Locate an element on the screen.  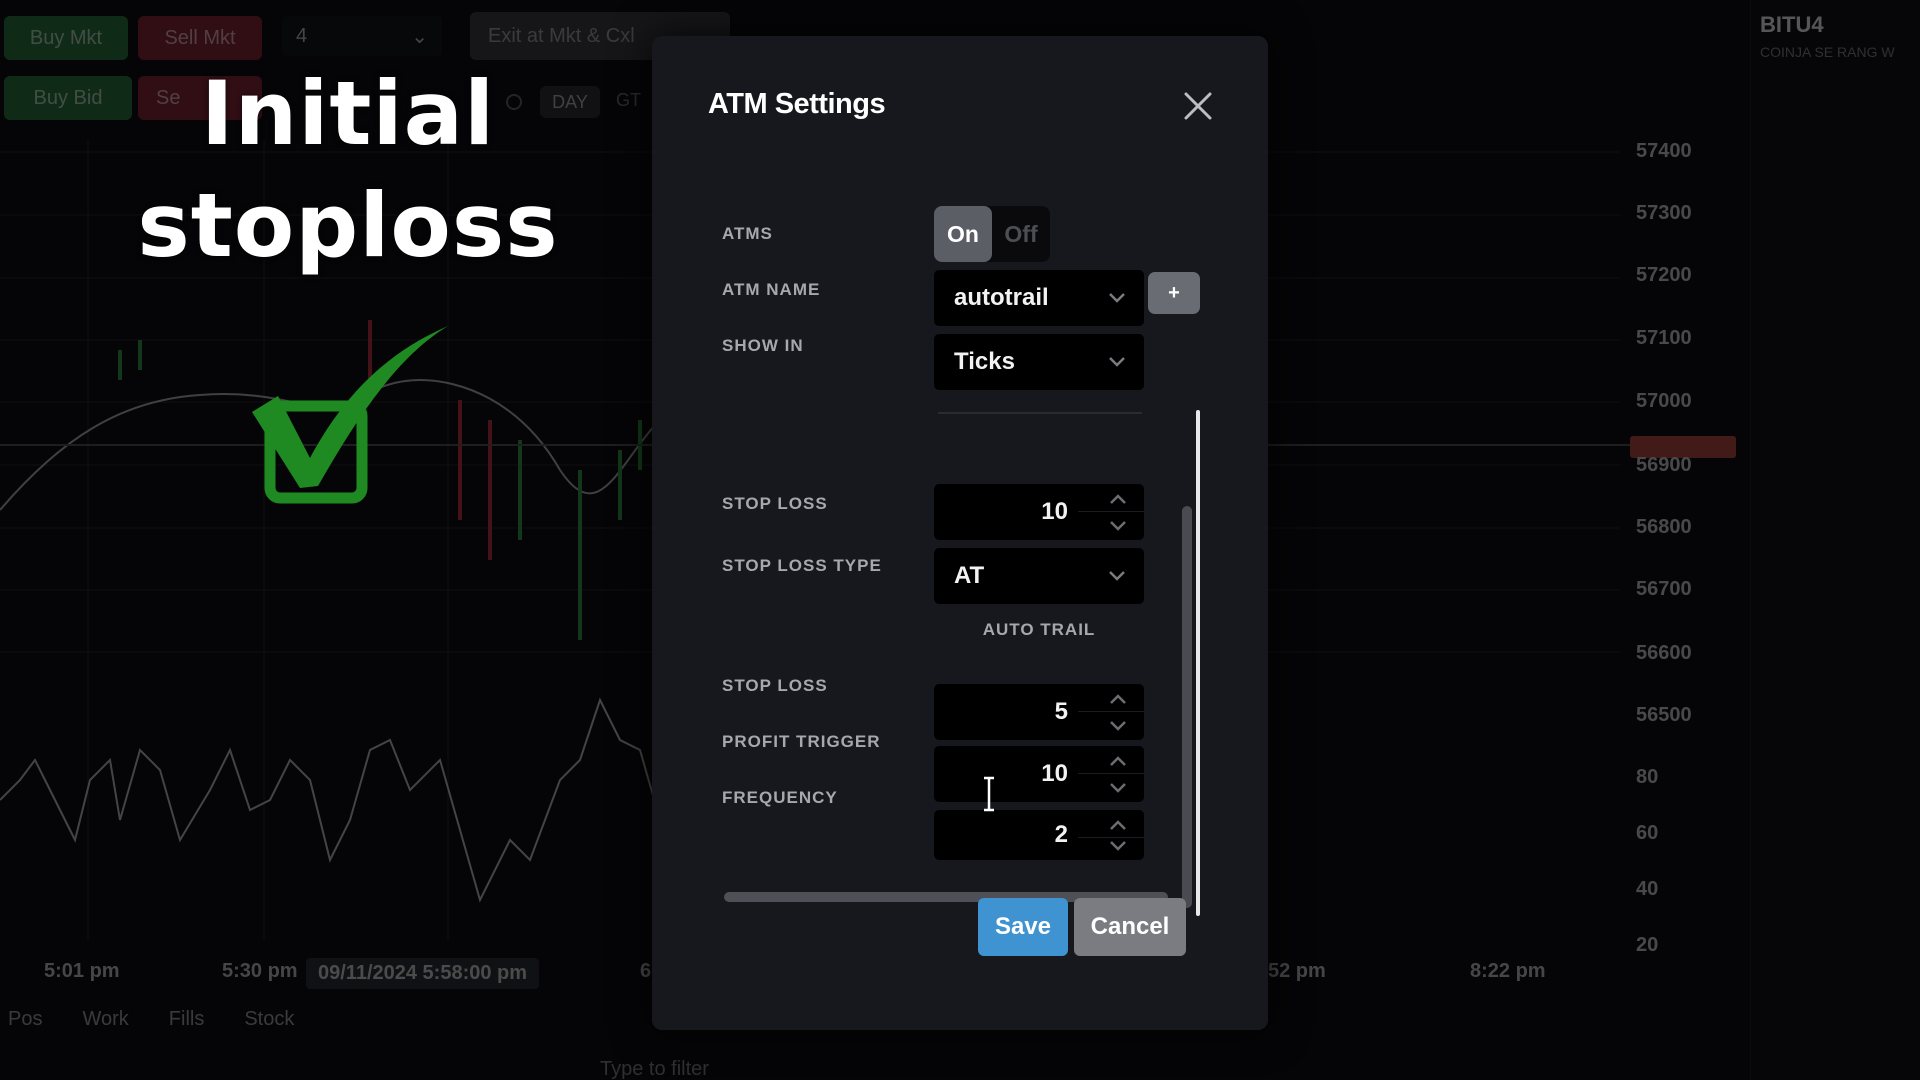
profit-trigger-input: 10 is located at coordinates (1039, 774).